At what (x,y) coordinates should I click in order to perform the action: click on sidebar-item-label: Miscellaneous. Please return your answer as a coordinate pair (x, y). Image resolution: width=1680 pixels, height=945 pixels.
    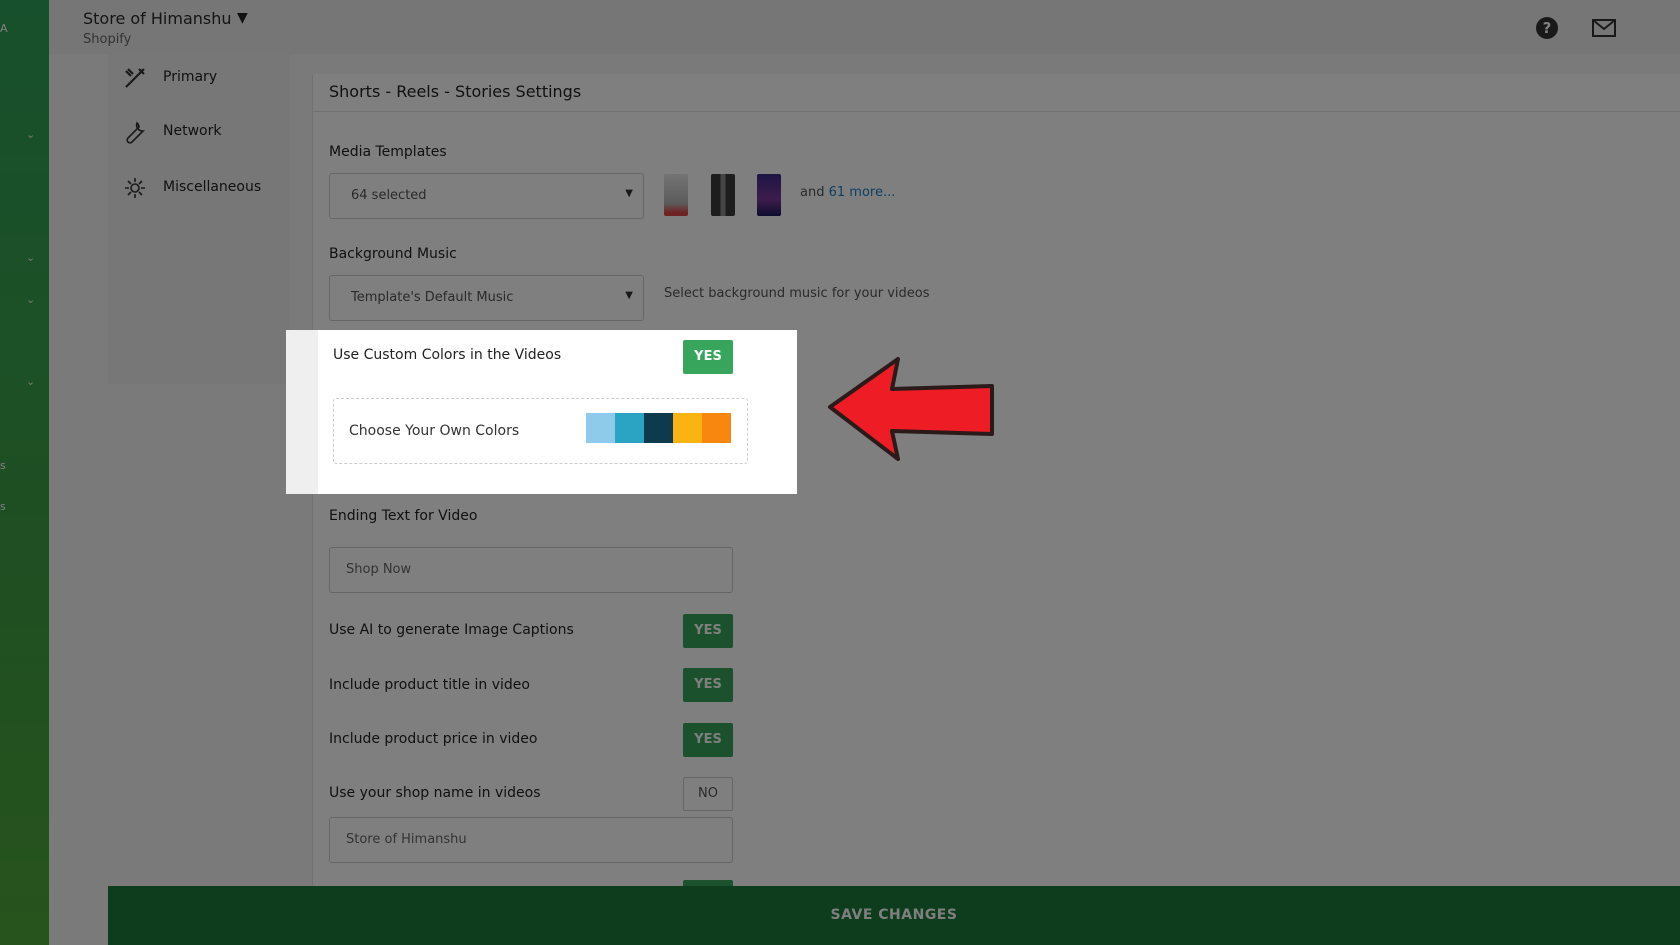
    Looking at the image, I should click on (212, 187).